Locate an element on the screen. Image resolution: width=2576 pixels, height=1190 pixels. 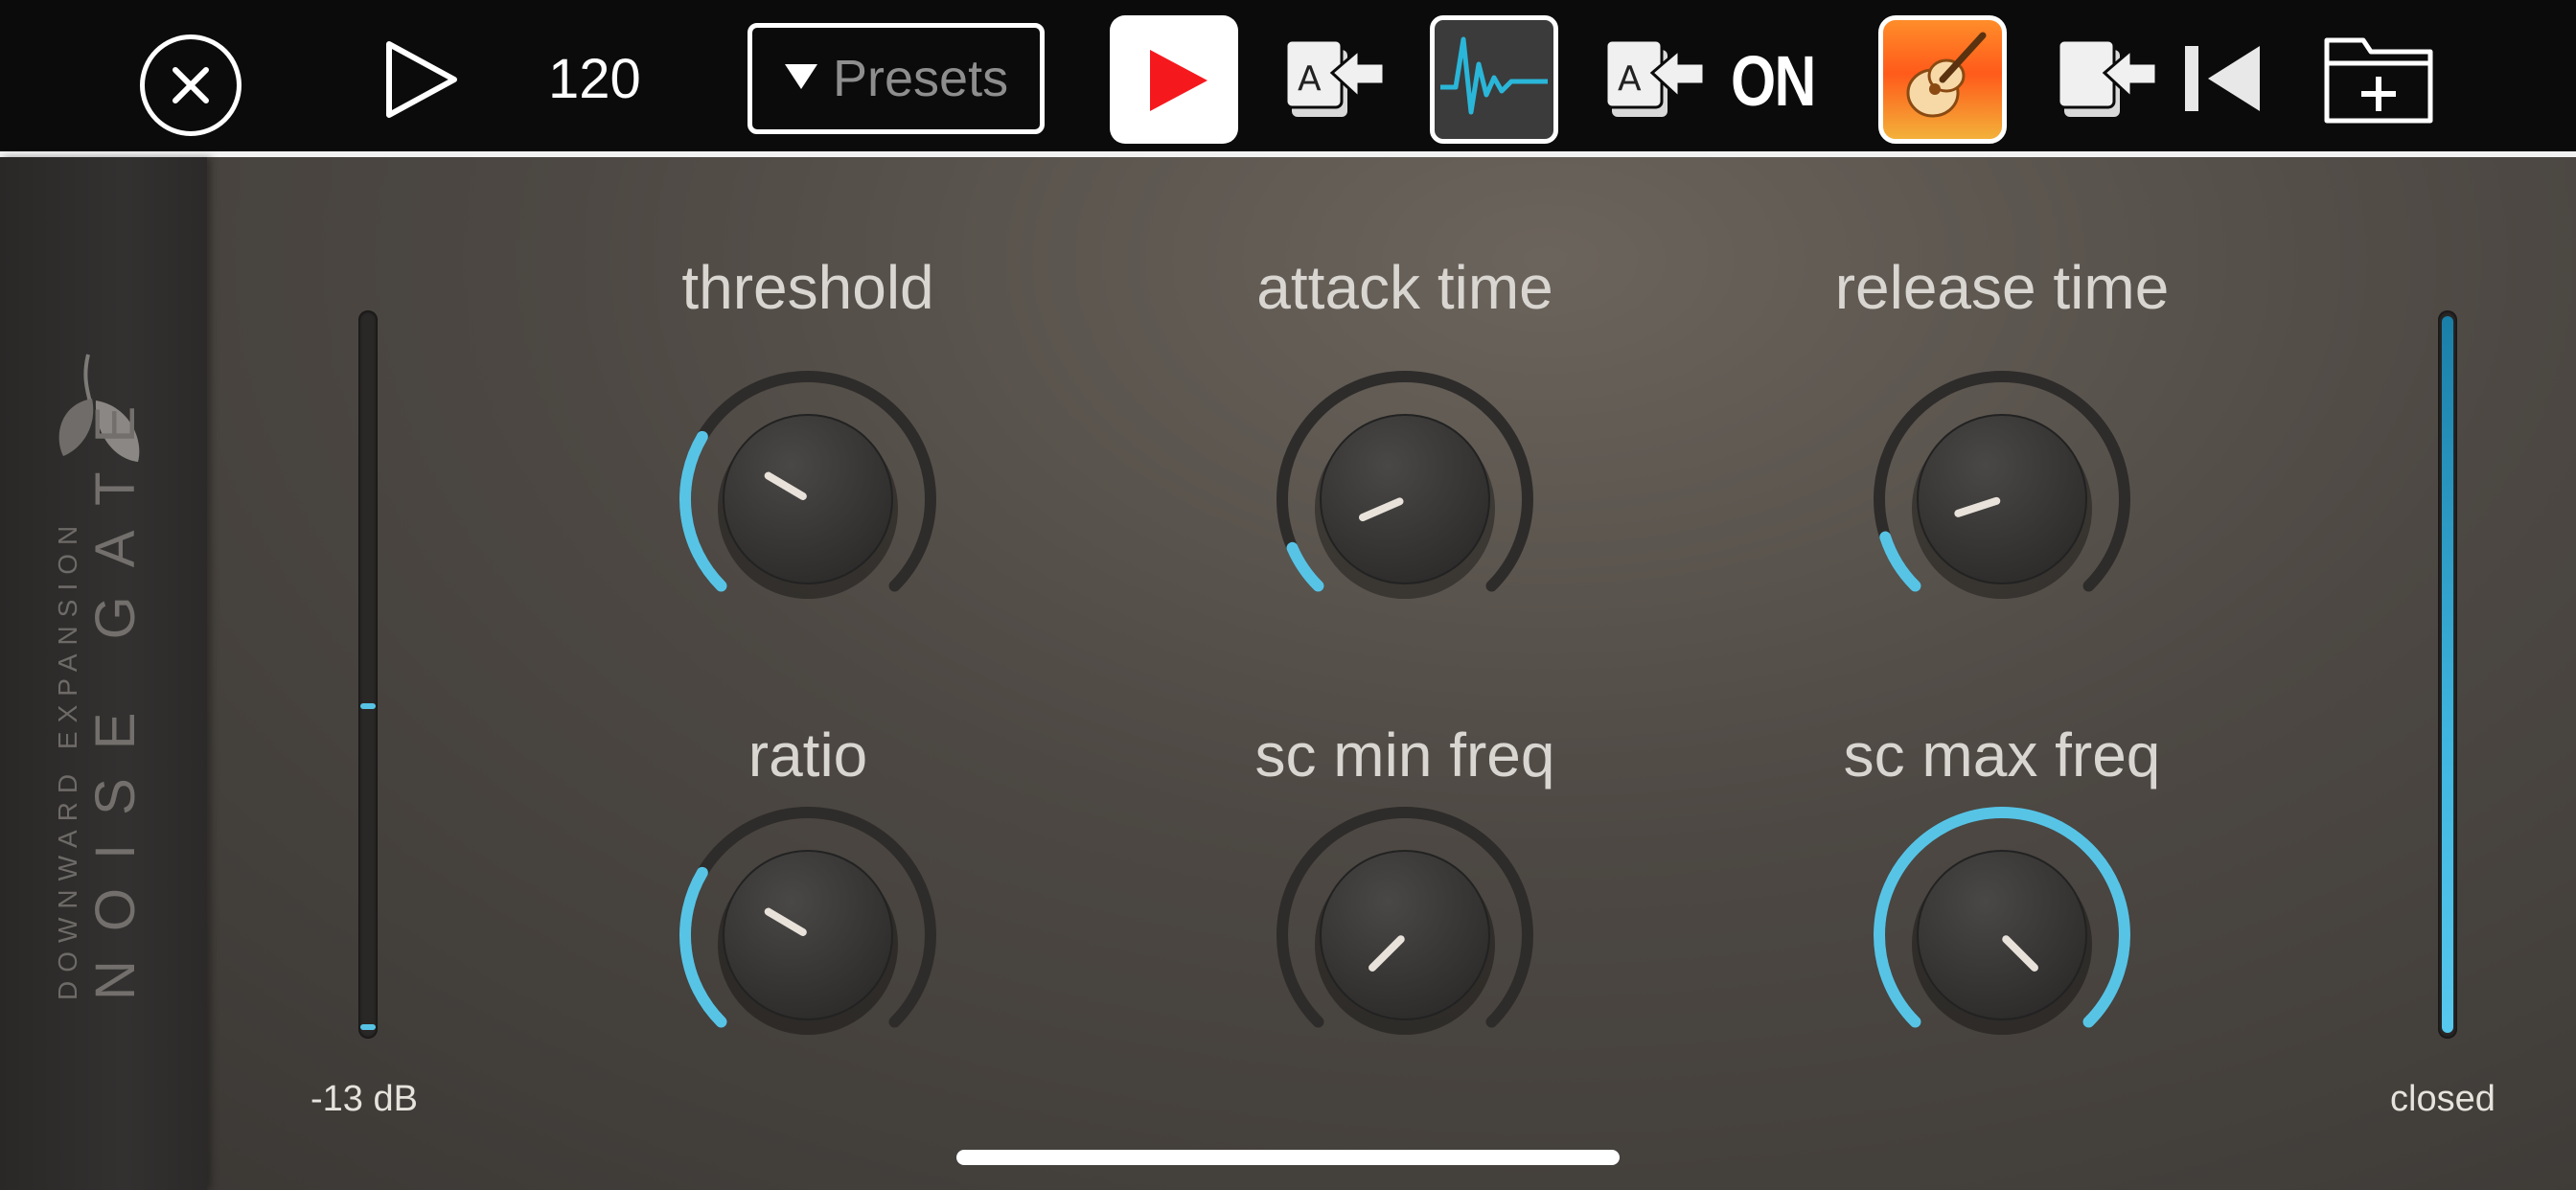
tempo-display: 120 is located at coordinates (605, 80).